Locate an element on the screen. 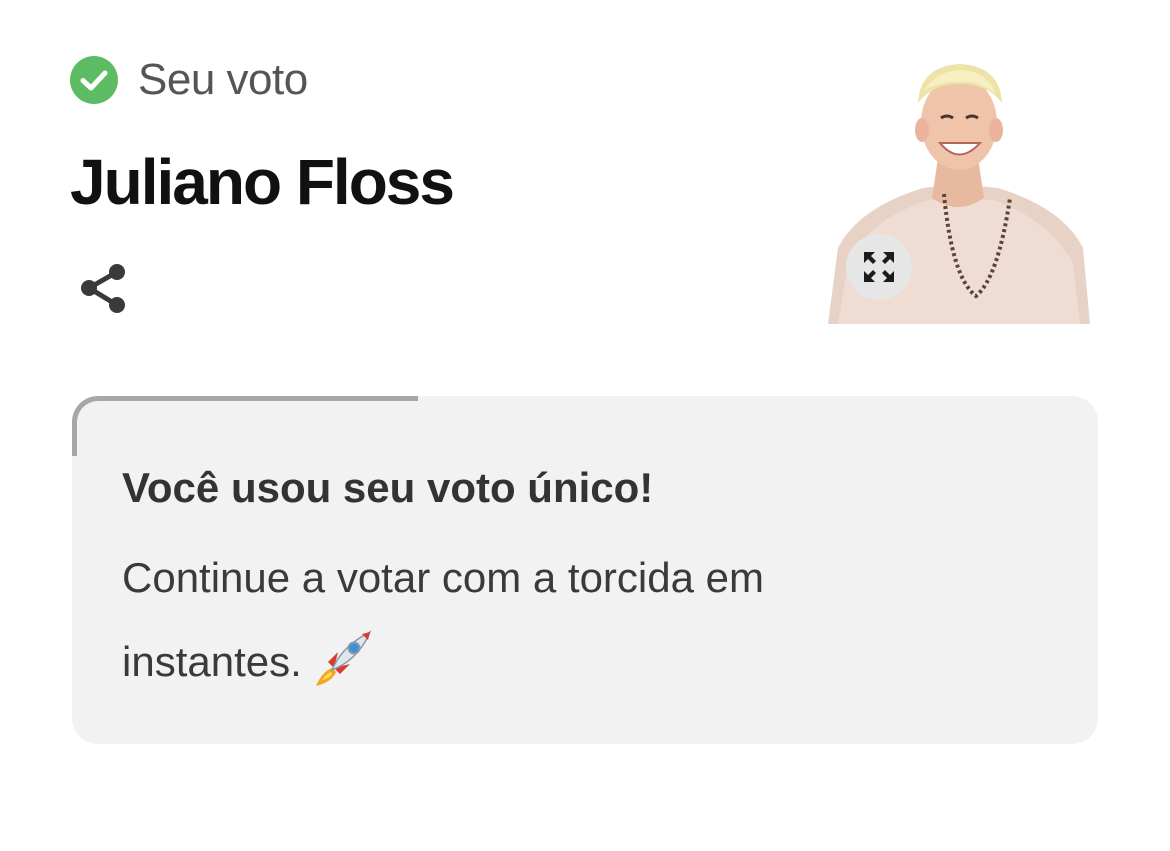 The width and height of the screenshot is (1170, 851). participant-name: Juliano Floss is located at coordinates (262, 182).